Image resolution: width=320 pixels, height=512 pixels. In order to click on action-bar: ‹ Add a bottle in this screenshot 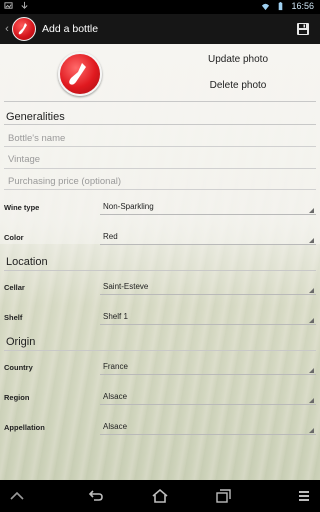, I will do `click(160, 29)`.